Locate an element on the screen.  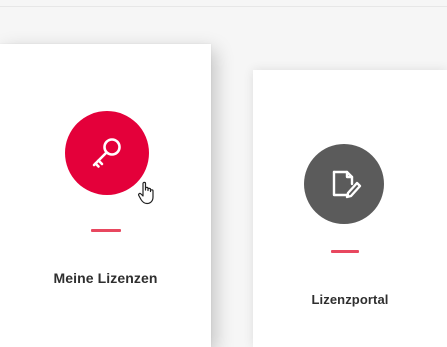
key-icon is located at coordinates (106, 153).